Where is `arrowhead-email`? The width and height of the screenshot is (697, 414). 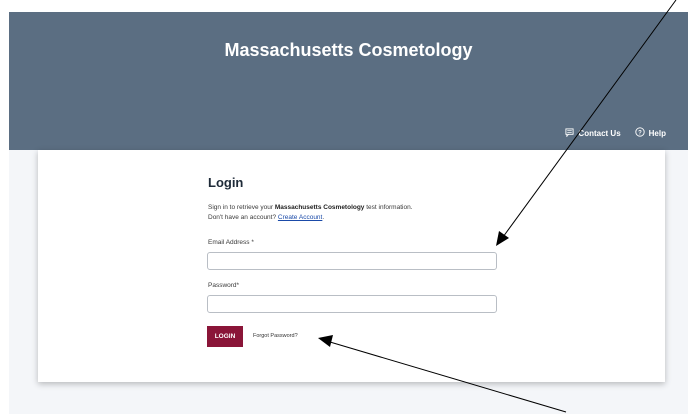 arrowhead-email is located at coordinates (502, 238).